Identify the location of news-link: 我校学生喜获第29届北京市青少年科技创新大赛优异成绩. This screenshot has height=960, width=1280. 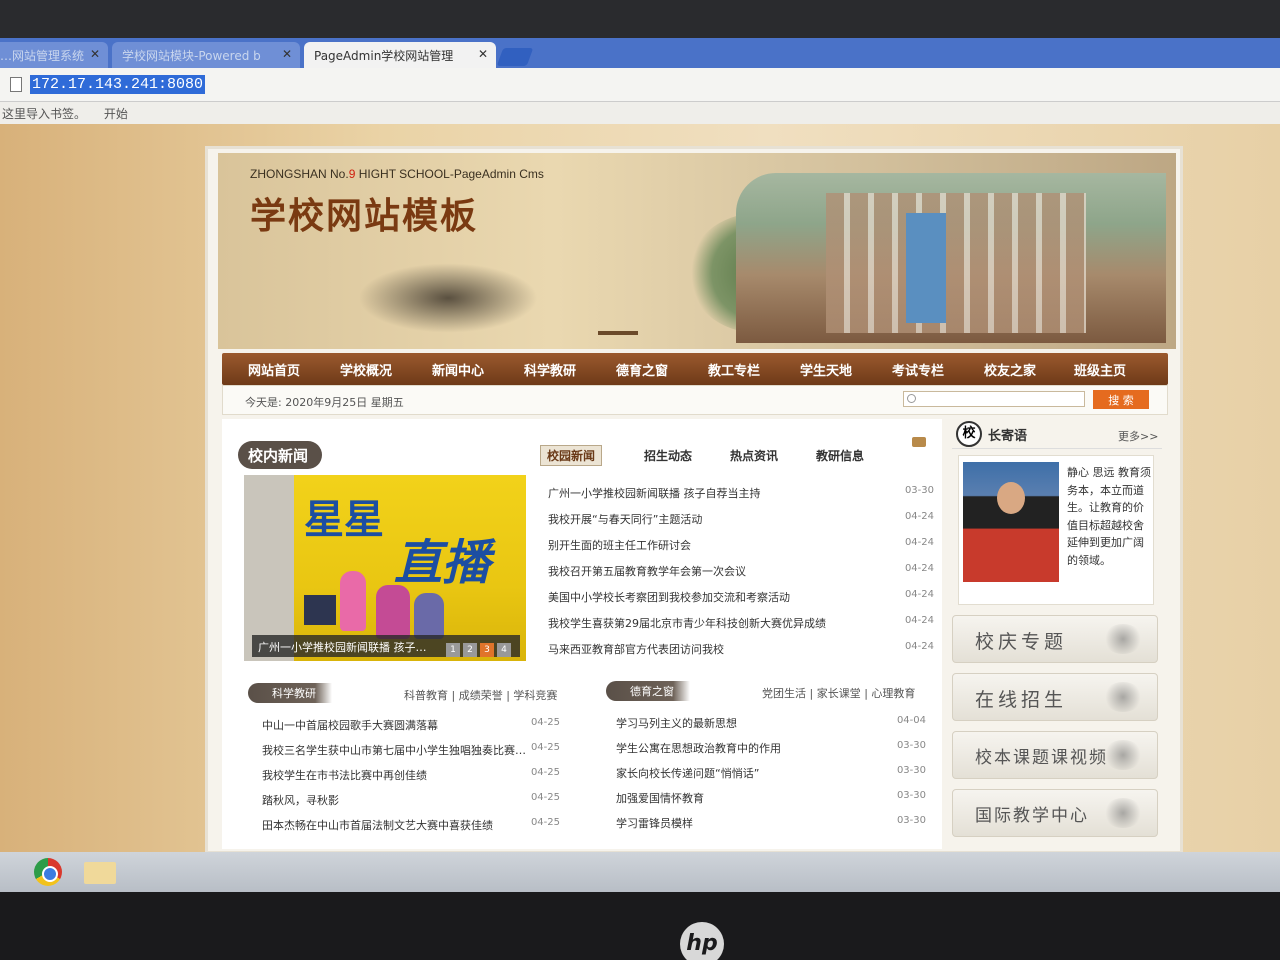
(713, 623).